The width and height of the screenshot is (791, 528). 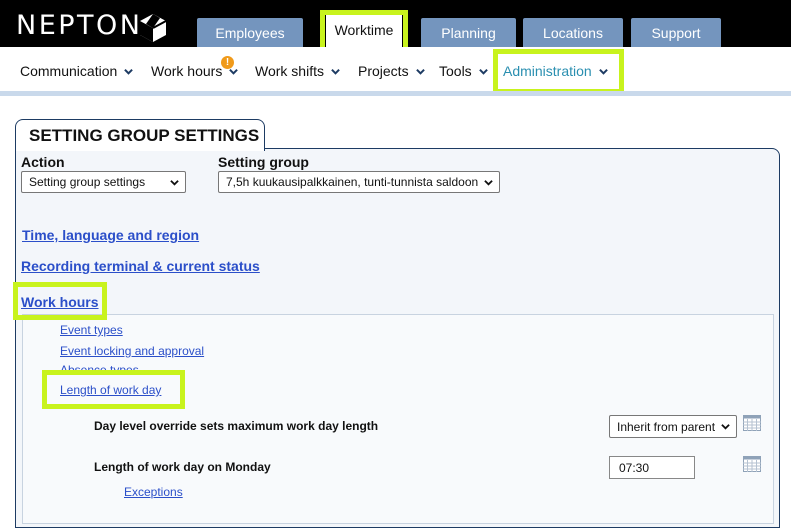 I want to click on menu-communication: Communication, so click(x=77, y=71).